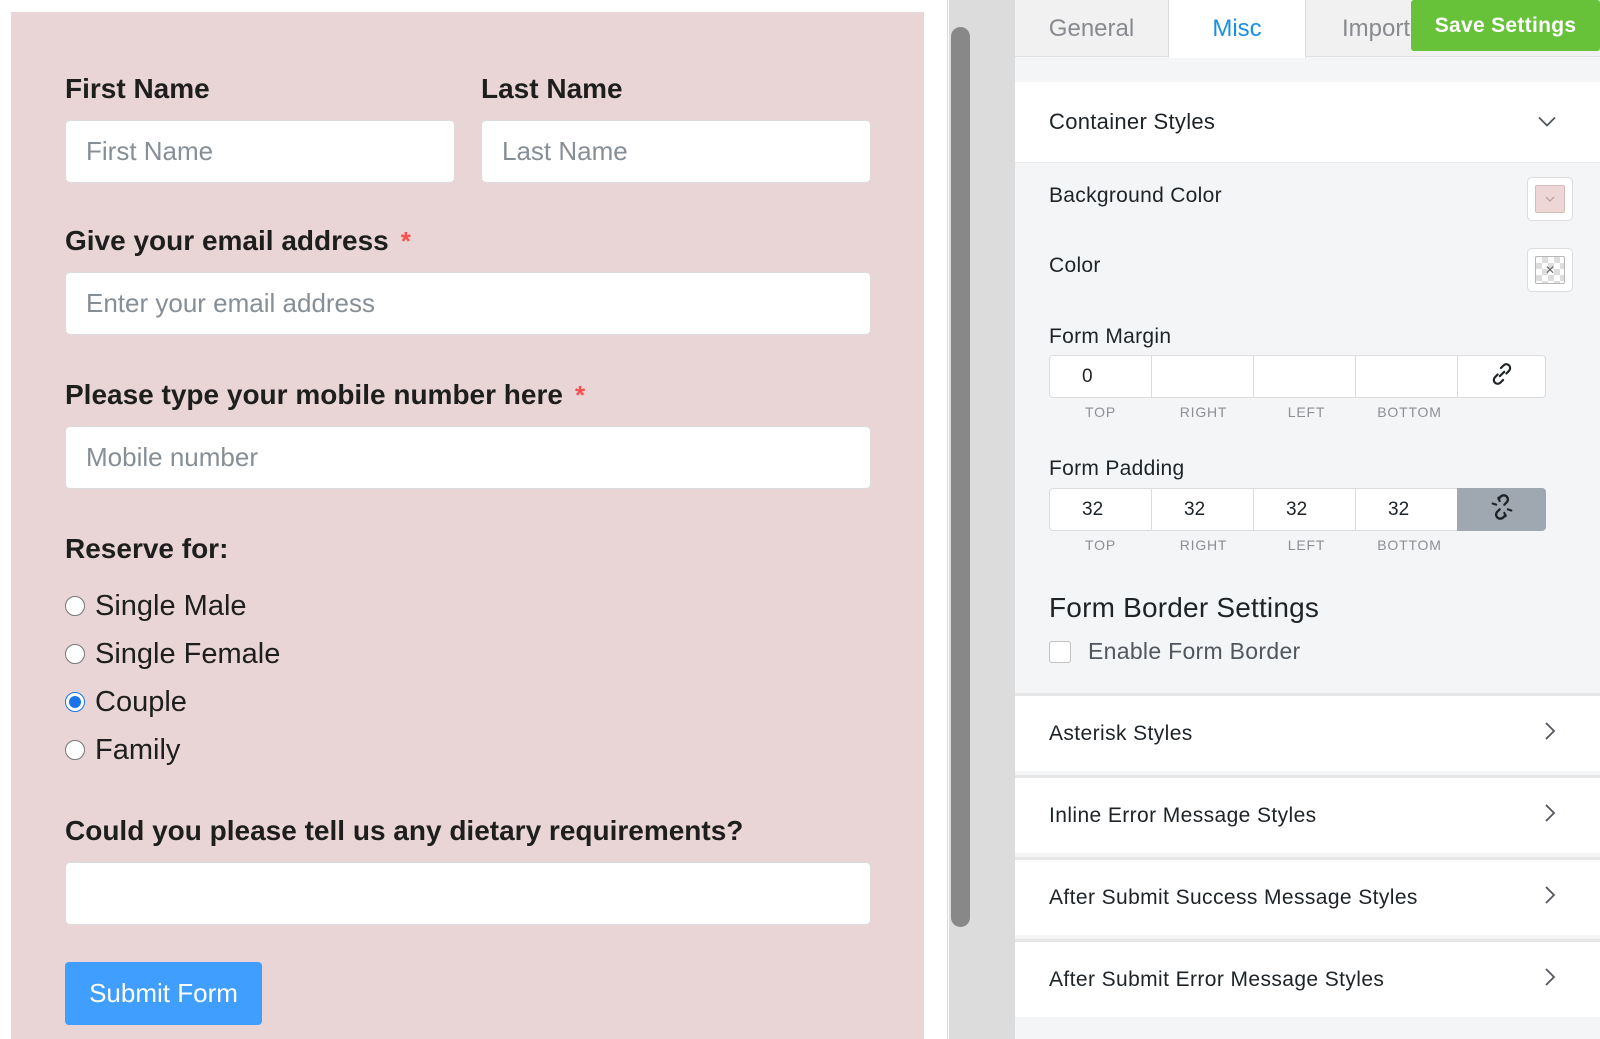  What do you see at coordinates (1233, 897) in the screenshot?
I see `success-message-styles-title: After Submit Success Message Styles` at bounding box center [1233, 897].